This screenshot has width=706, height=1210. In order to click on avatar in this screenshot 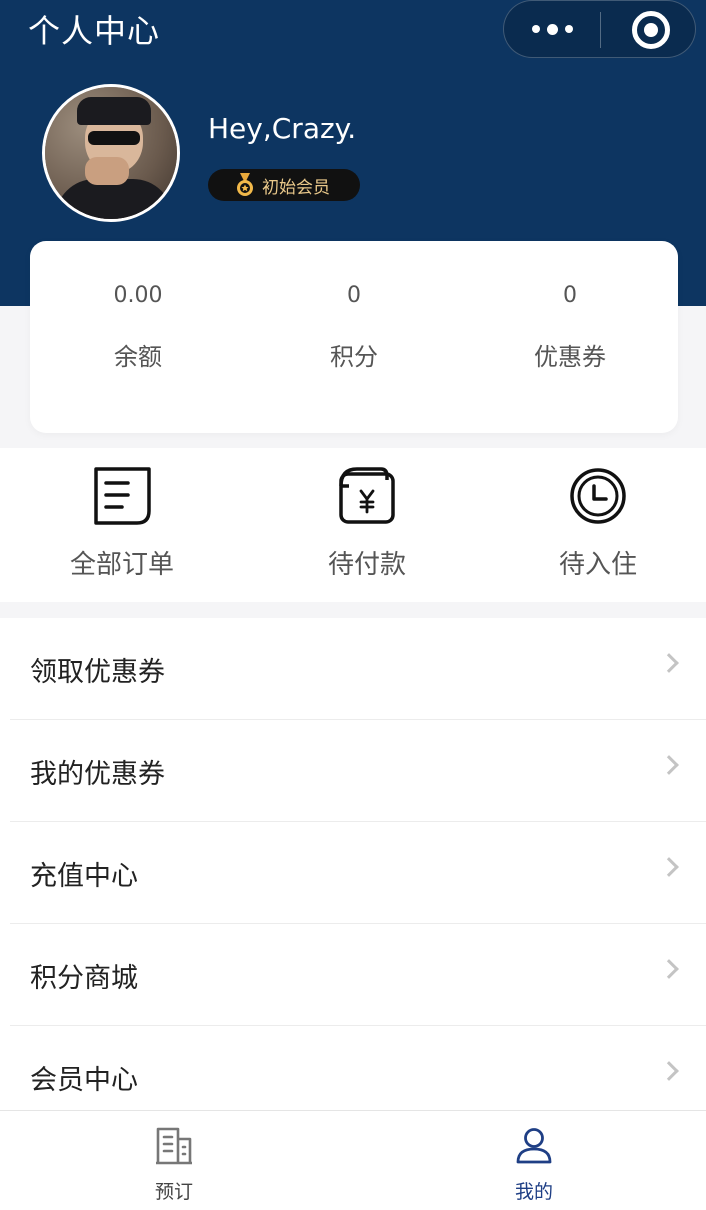, I will do `click(111, 153)`.